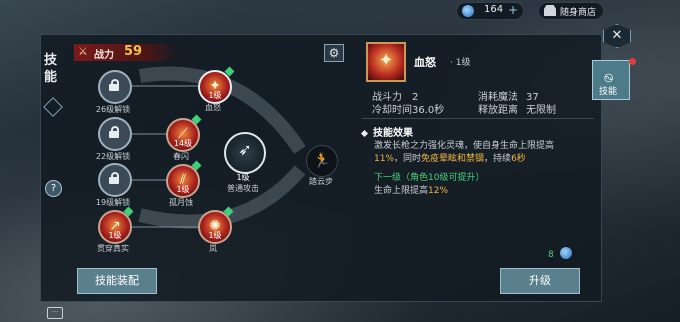  Describe the element at coordinates (611, 80) in the screenshot. I see `tab-skill: ࿊ 技能` at that location.